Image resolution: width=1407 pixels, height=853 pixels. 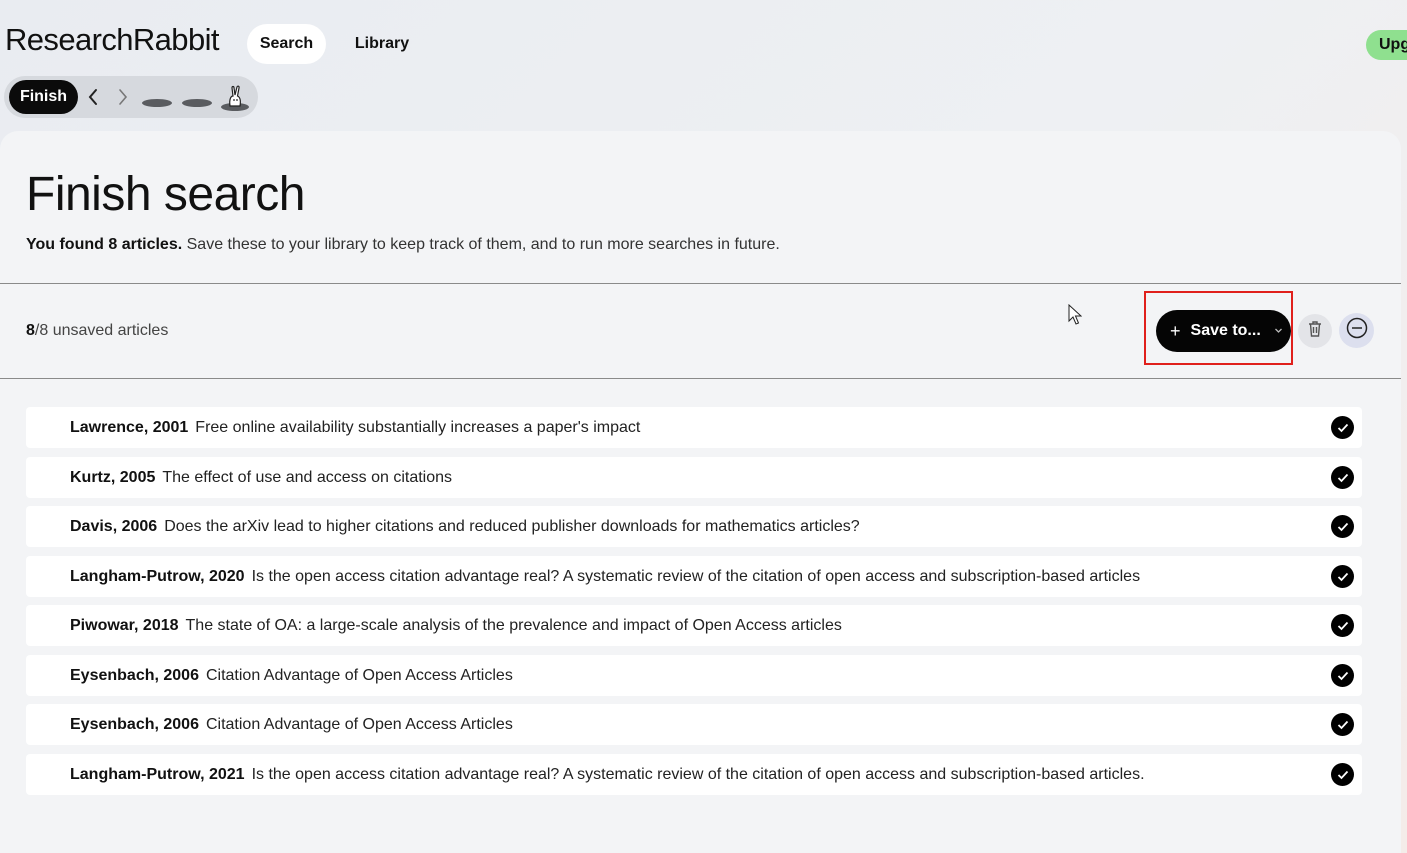 What do you see at coordinates (43, 97) in the screenshot?
I see `step-finish: Finish` at bounding box center [43, 97].